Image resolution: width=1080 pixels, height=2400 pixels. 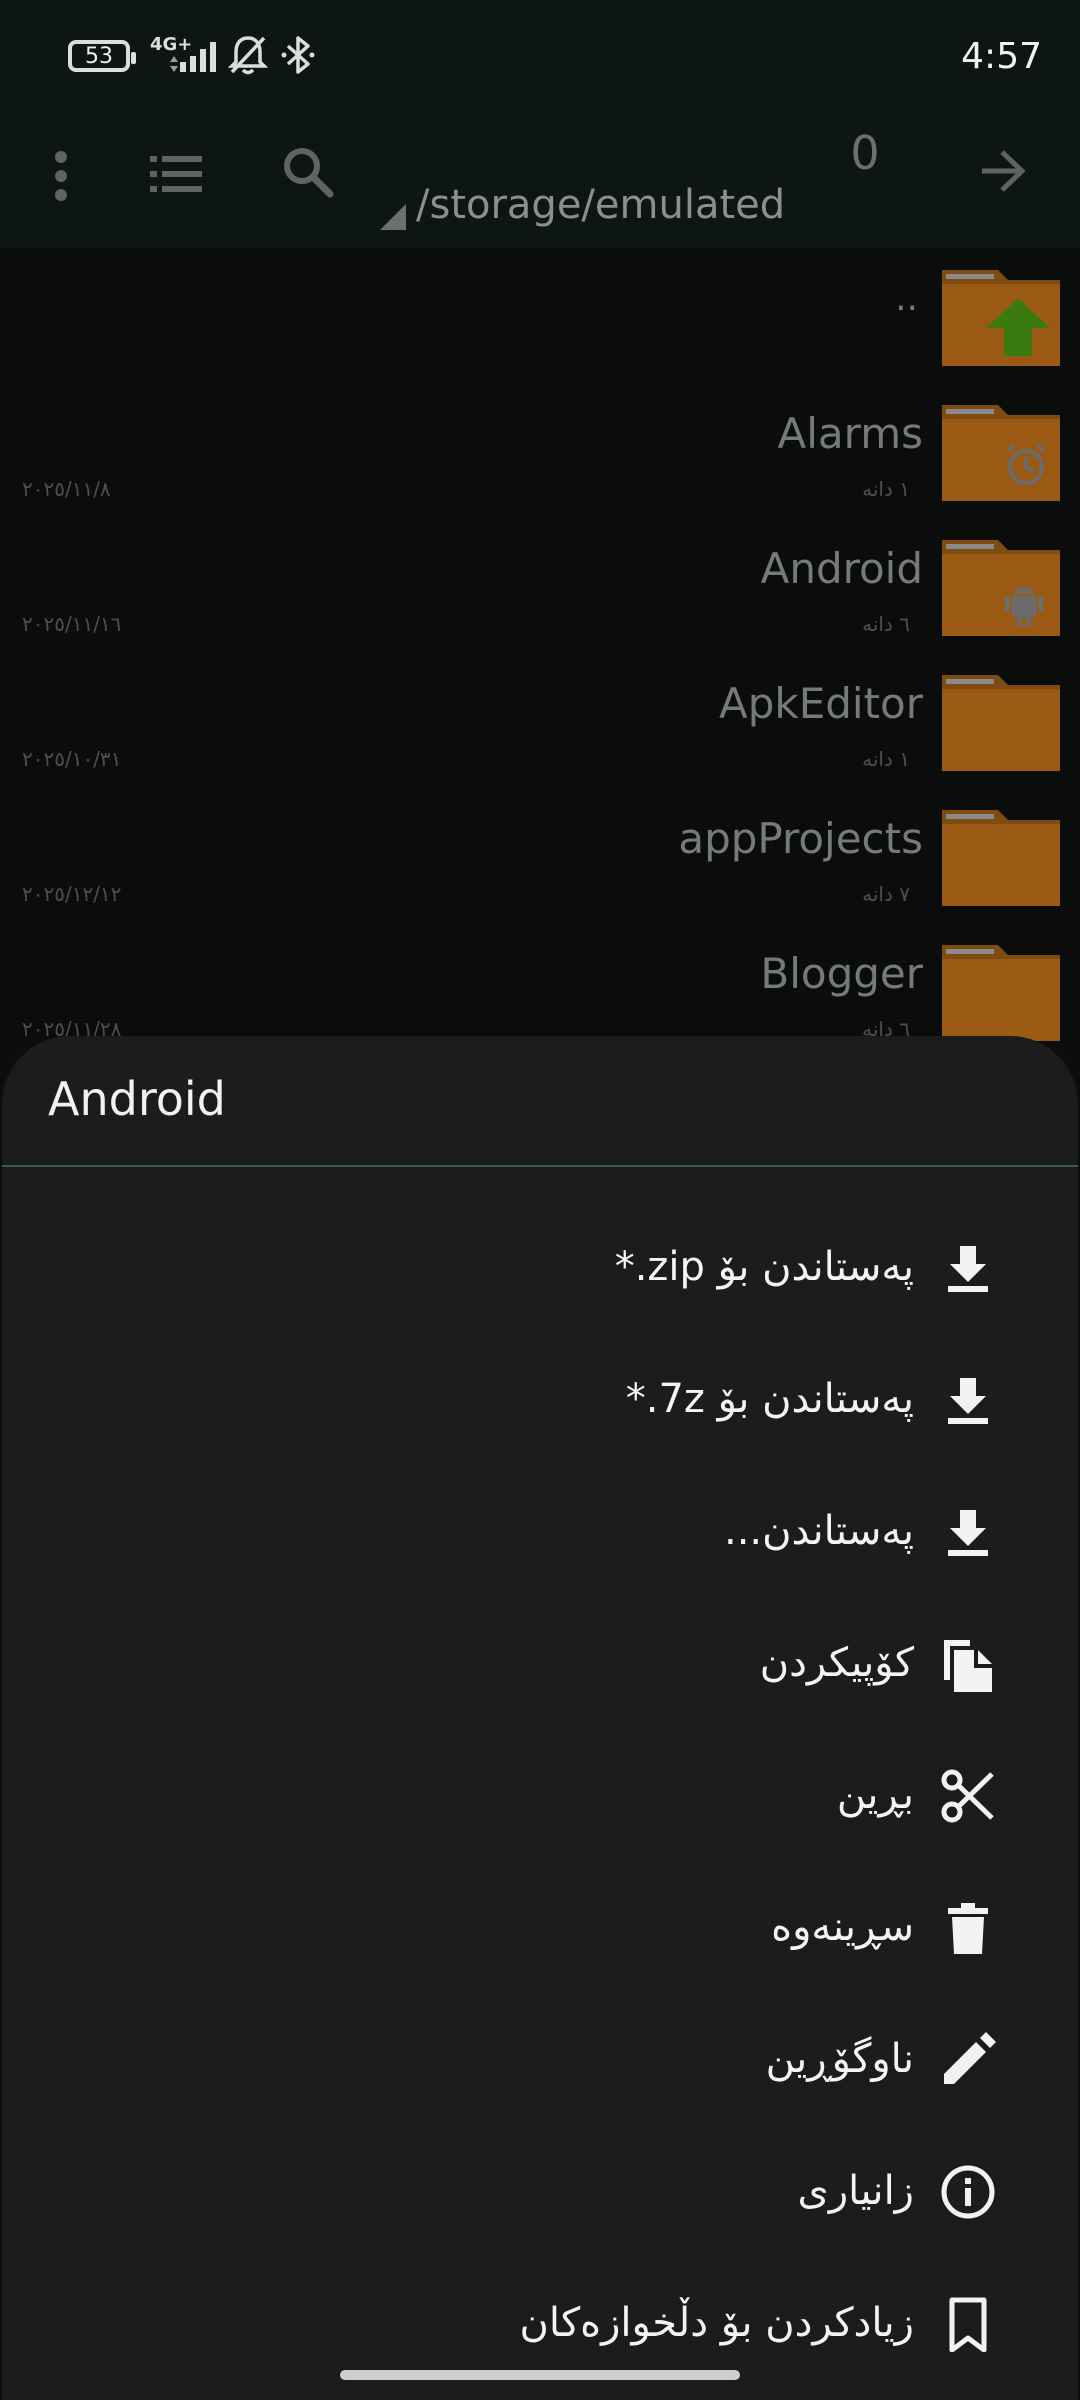 I want to click on list-item-android: Android ٦ دانە ٢٠٢٥/١١/١٦, so click(x=540, y=585).